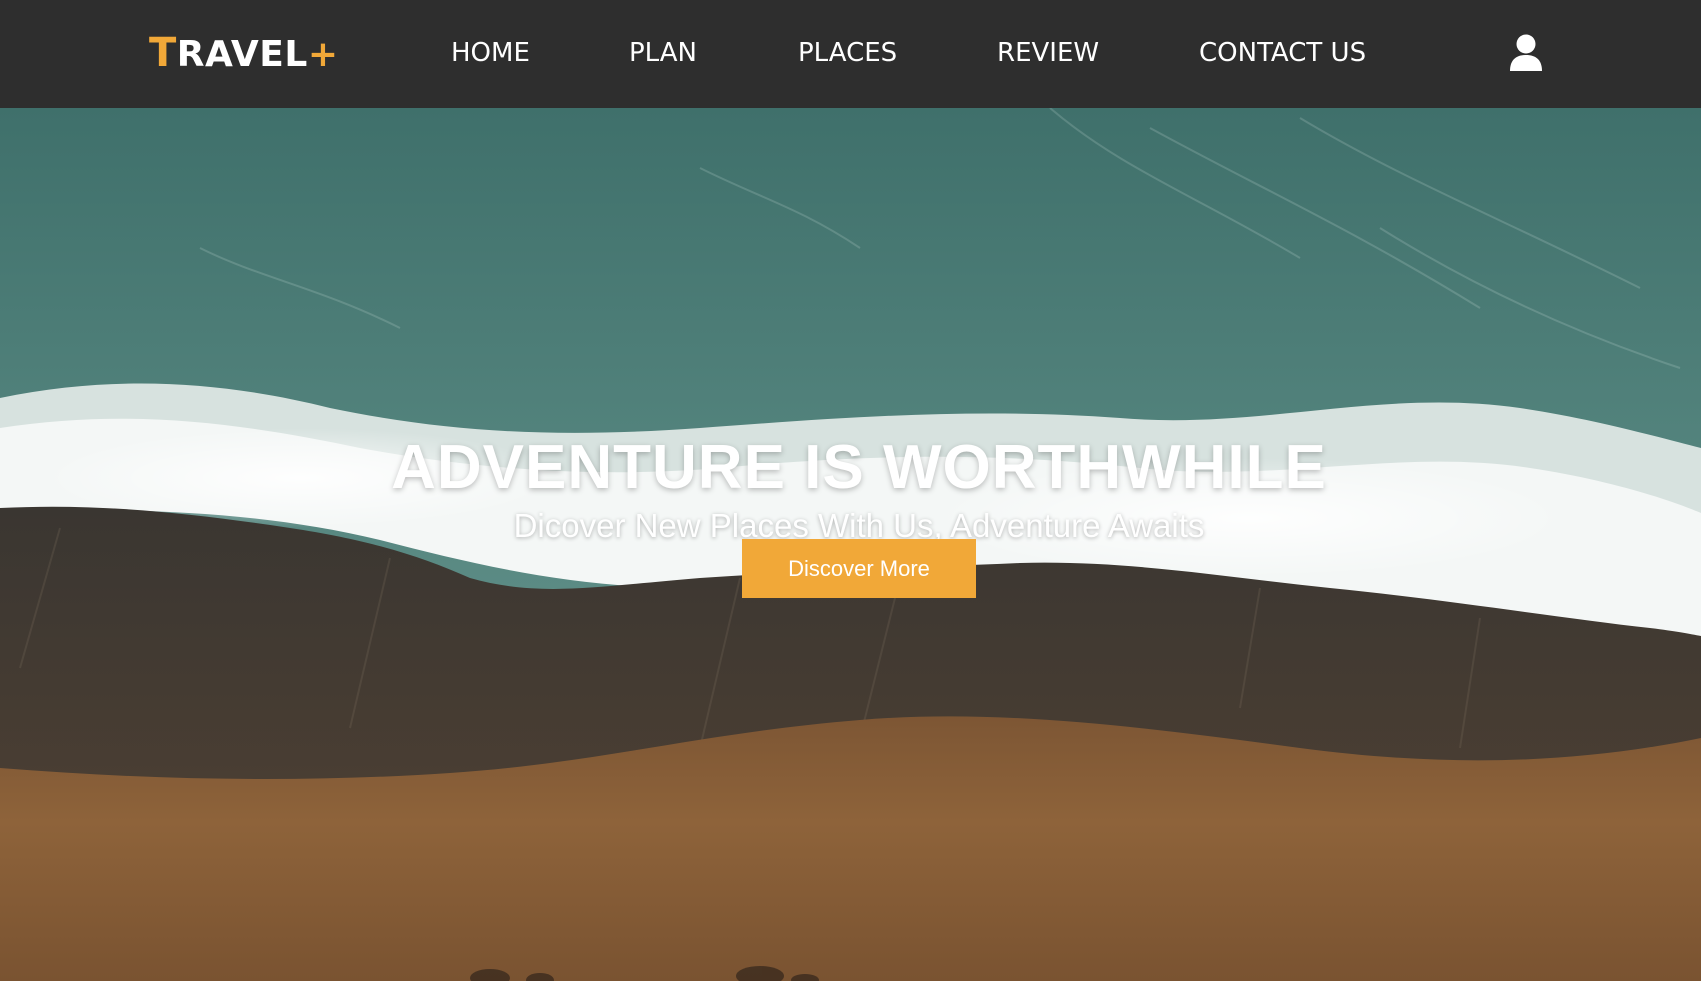  I want to click on logo-first-letter: T, so click(163, 53).